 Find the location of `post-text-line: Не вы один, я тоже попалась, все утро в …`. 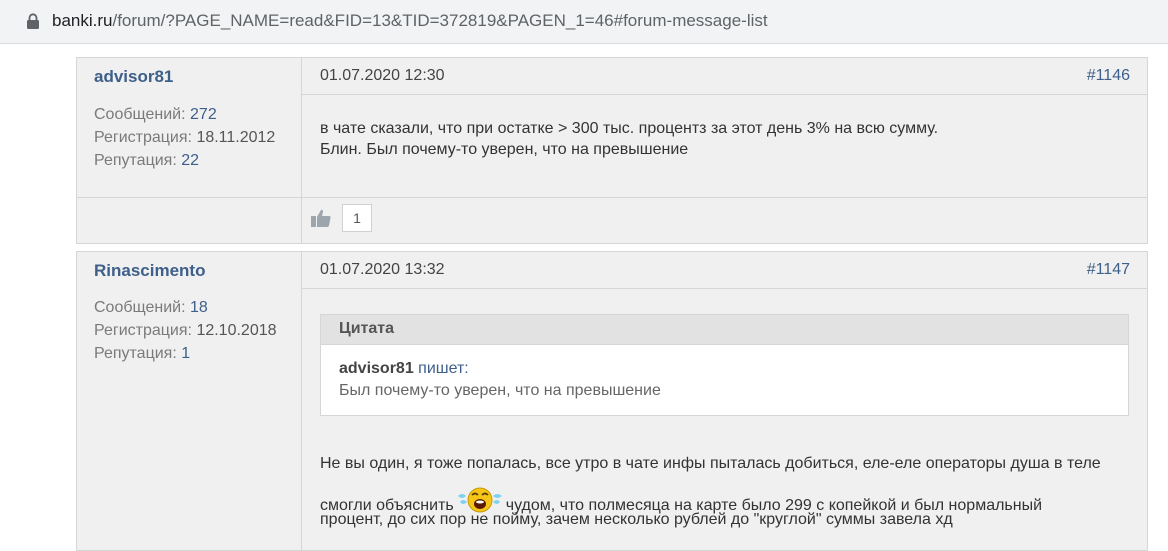

post-text-line: Не вы один, я тоже попалась, все утро в … is located at coordinates (710, 463).